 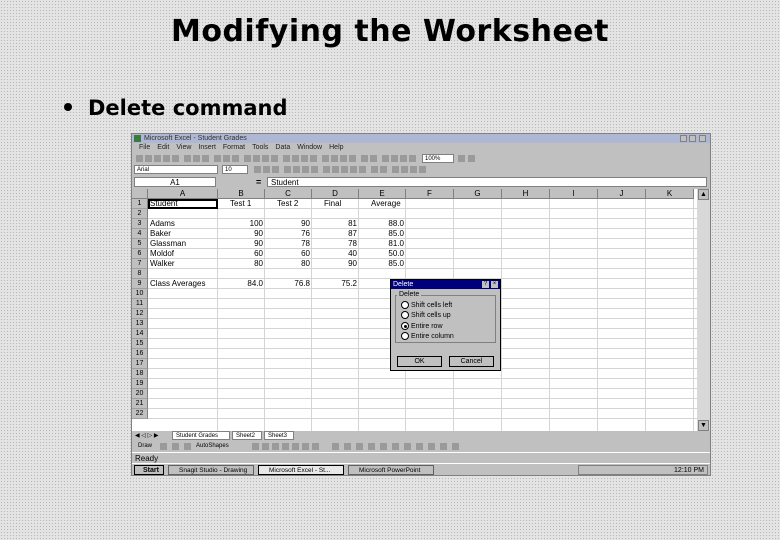 What do you see at coordinates (382, 244) in the screenshot?
I see `cell-e5: 81.0` at bounding box center [382, 244].